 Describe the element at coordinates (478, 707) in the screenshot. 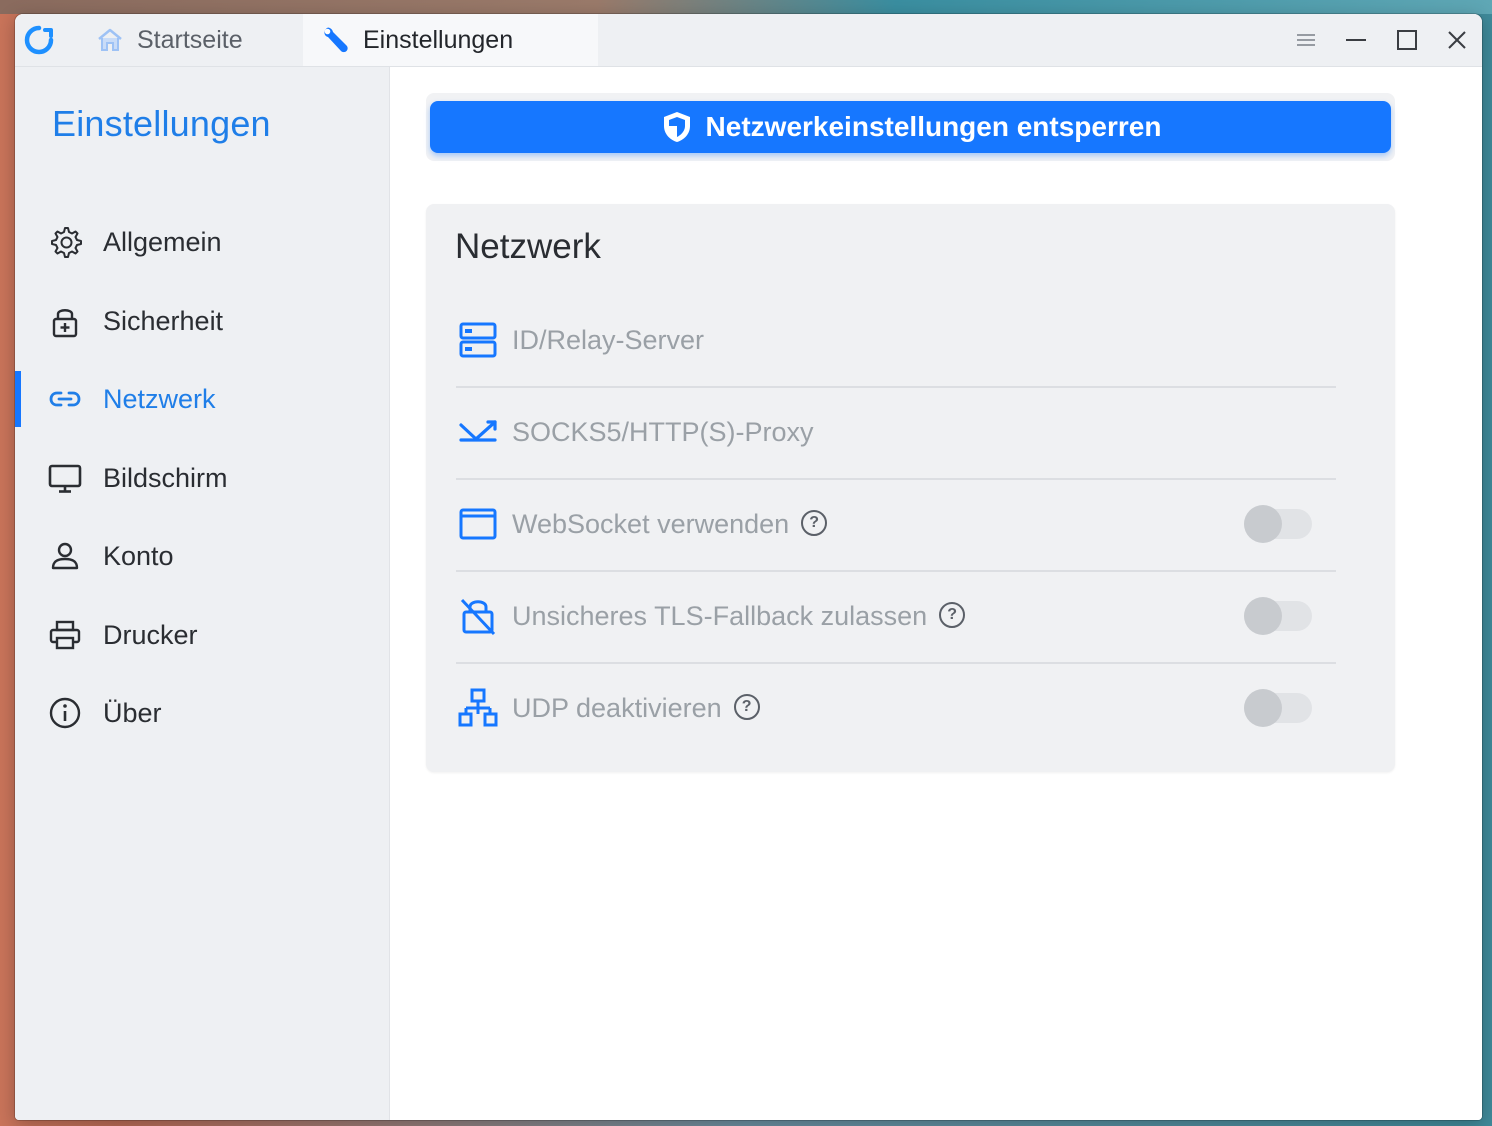

I see `network-tree-icon` at that location.